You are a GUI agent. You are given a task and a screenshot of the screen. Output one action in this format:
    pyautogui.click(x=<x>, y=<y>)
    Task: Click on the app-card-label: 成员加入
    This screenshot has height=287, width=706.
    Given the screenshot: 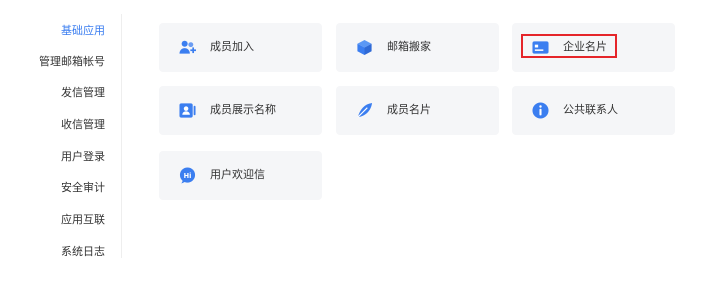 What is the action you would take?
    pyautogui.click(x=232, y=46)
    